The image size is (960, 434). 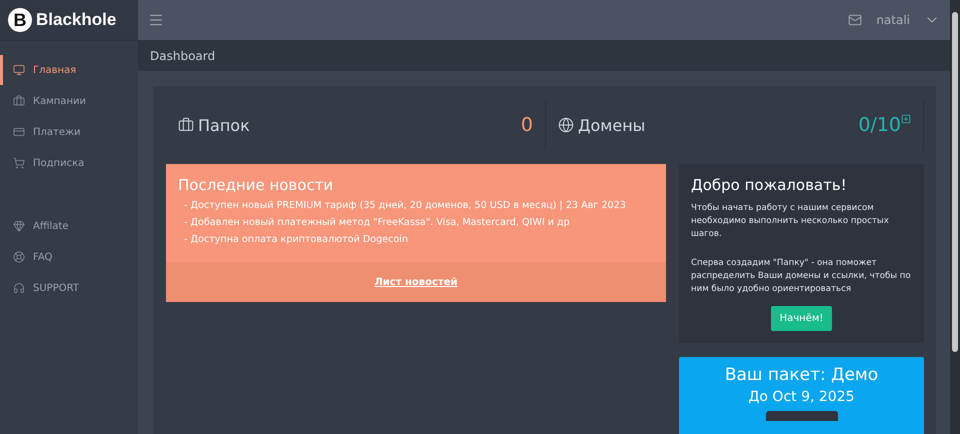 What do you see at coordinates (156, 20) in the screenshot?
I see `menu-icon` at bounding box center [156, 20].